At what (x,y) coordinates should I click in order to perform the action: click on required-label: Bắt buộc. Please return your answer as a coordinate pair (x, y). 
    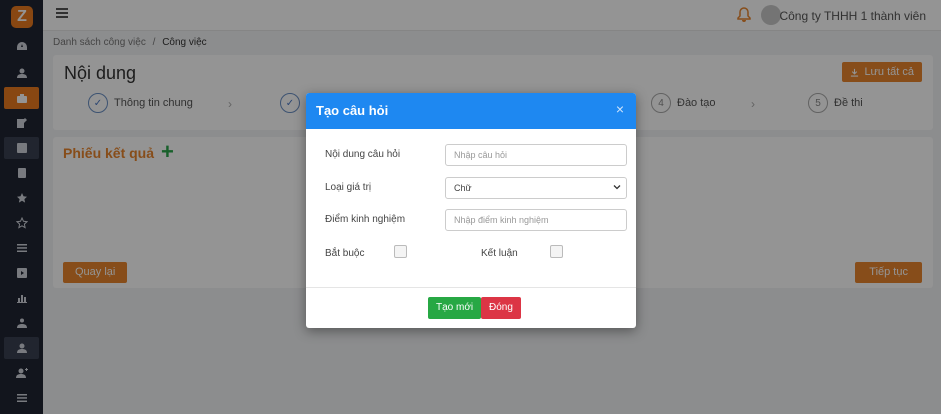
    Looking at the image, I should click on (345, 253).